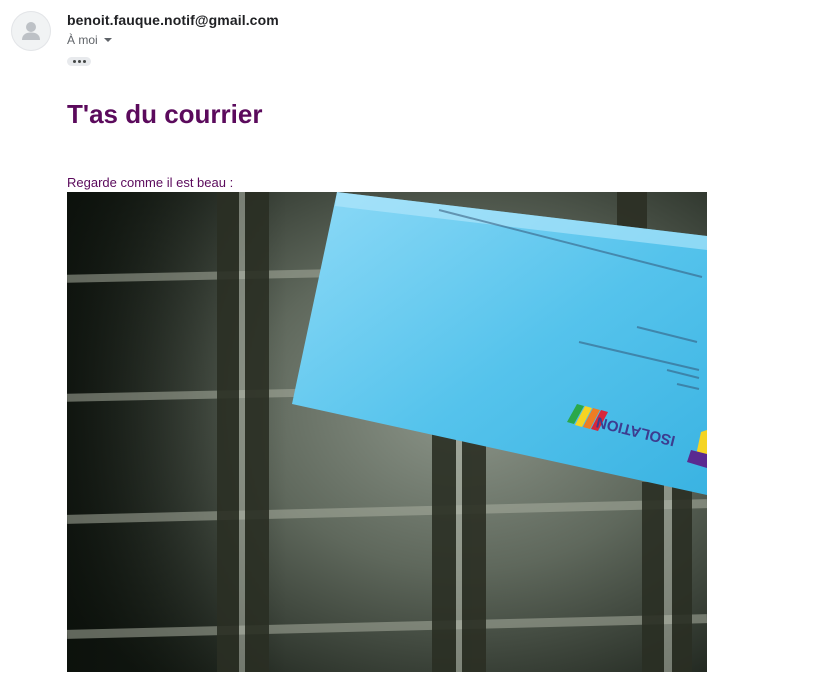 The width and height of the screenshot is (837, 683). I want to click on email-intro-text: Regarde comme il est beau :, so click(150, 182).